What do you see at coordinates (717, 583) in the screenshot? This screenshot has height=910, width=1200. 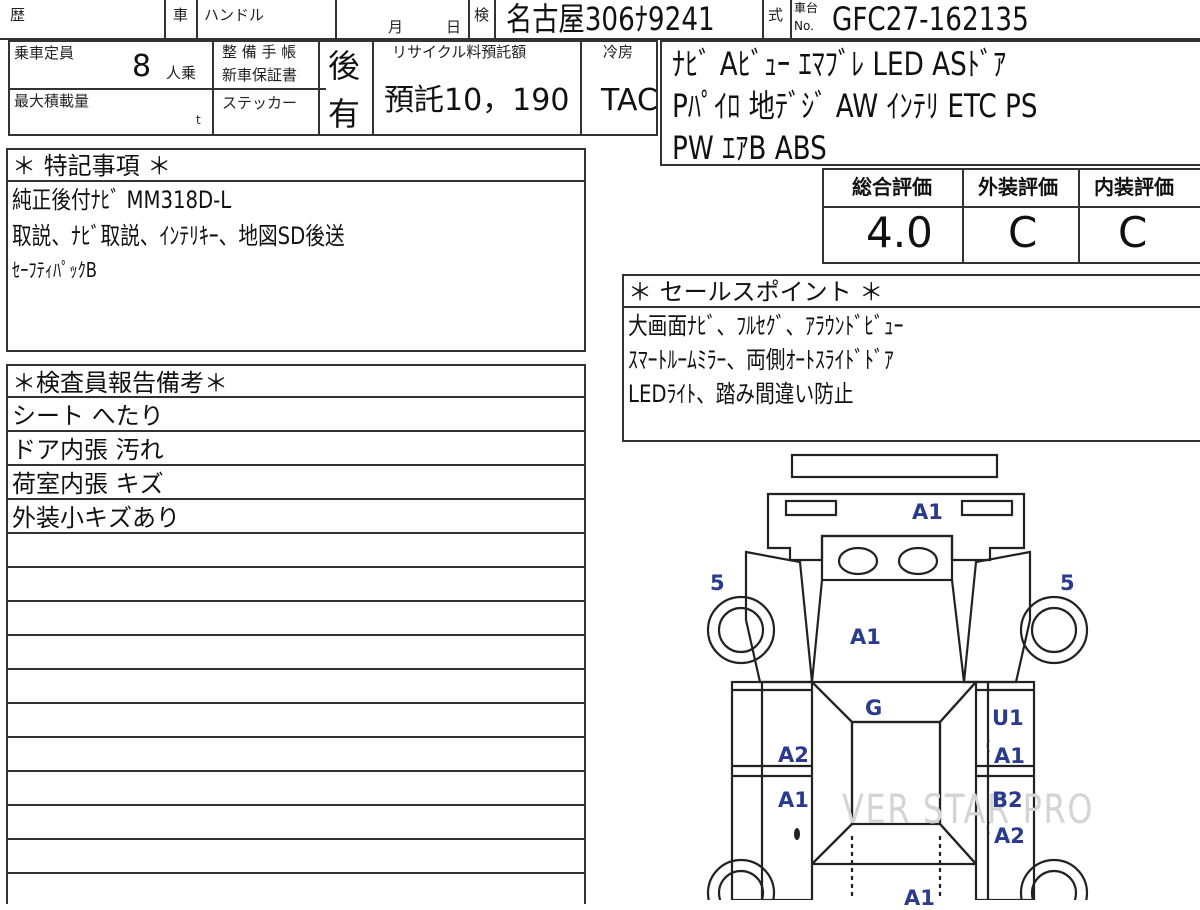 I see `damage-front-left-tire: 5` at bounding box center [717, 583].